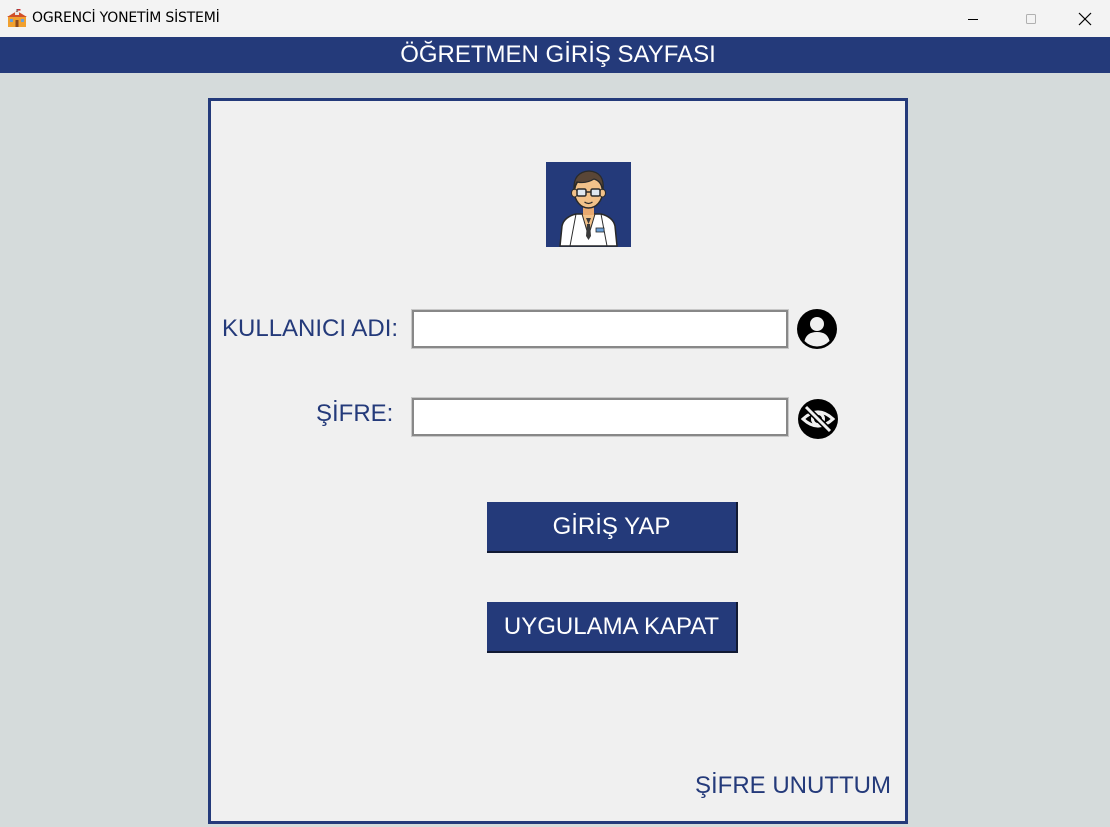 This screenshot has height=827, width=1110. I want to click on eye-slash-icon, so click(818, 419).